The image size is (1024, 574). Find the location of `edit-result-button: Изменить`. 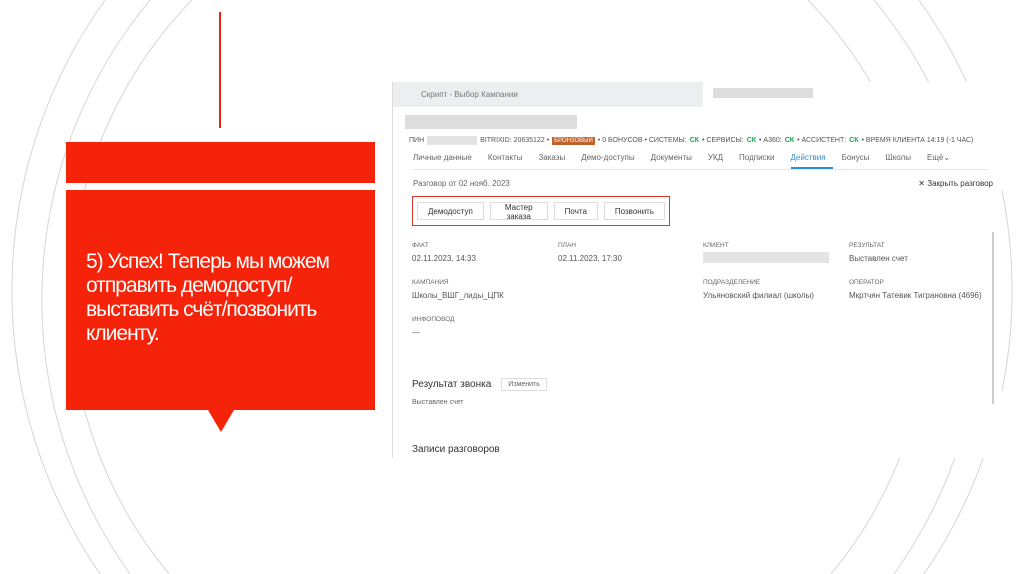

edit-result-button: Изменить is located at coordinates (524, 384).